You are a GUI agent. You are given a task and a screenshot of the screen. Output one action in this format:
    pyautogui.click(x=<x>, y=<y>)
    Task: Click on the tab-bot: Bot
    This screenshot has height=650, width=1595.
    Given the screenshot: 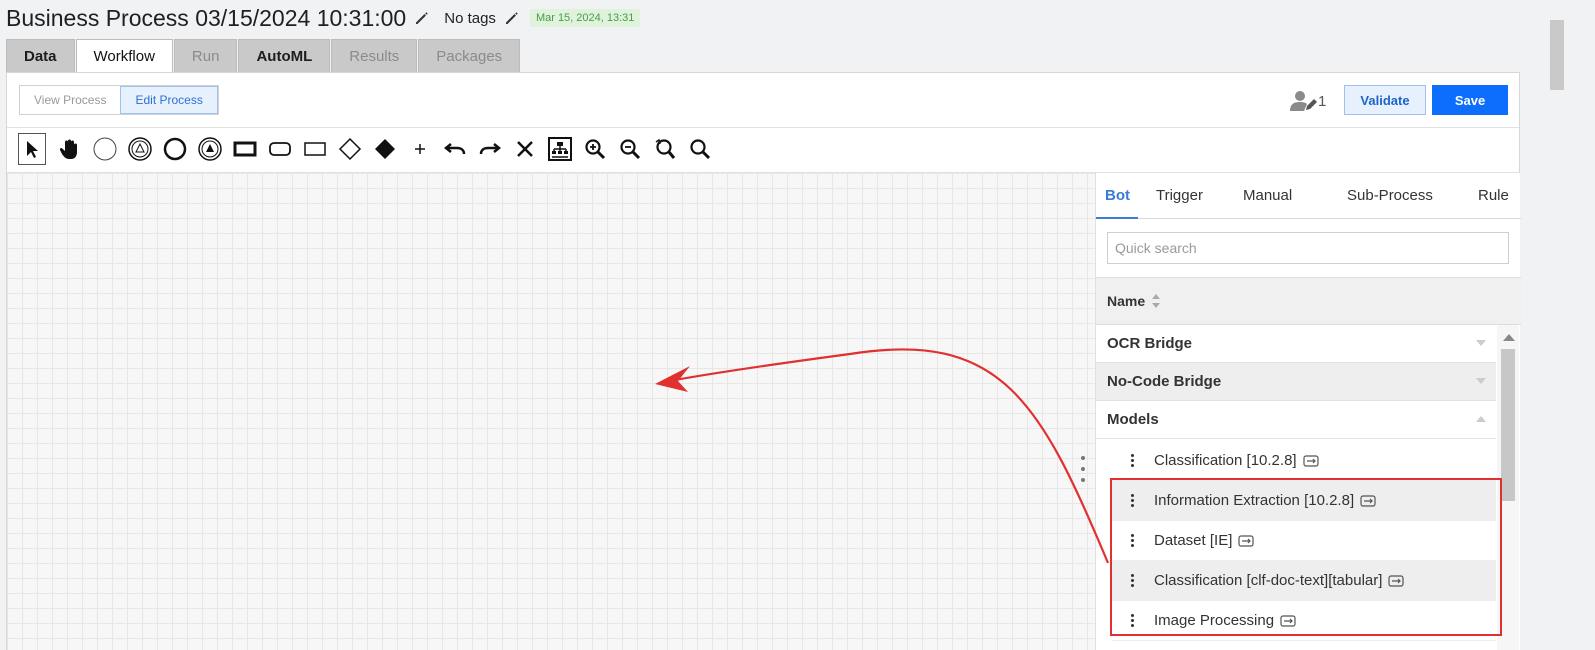 What is the action you would take?
    pyautogui.click(x=1117, y=195)
    